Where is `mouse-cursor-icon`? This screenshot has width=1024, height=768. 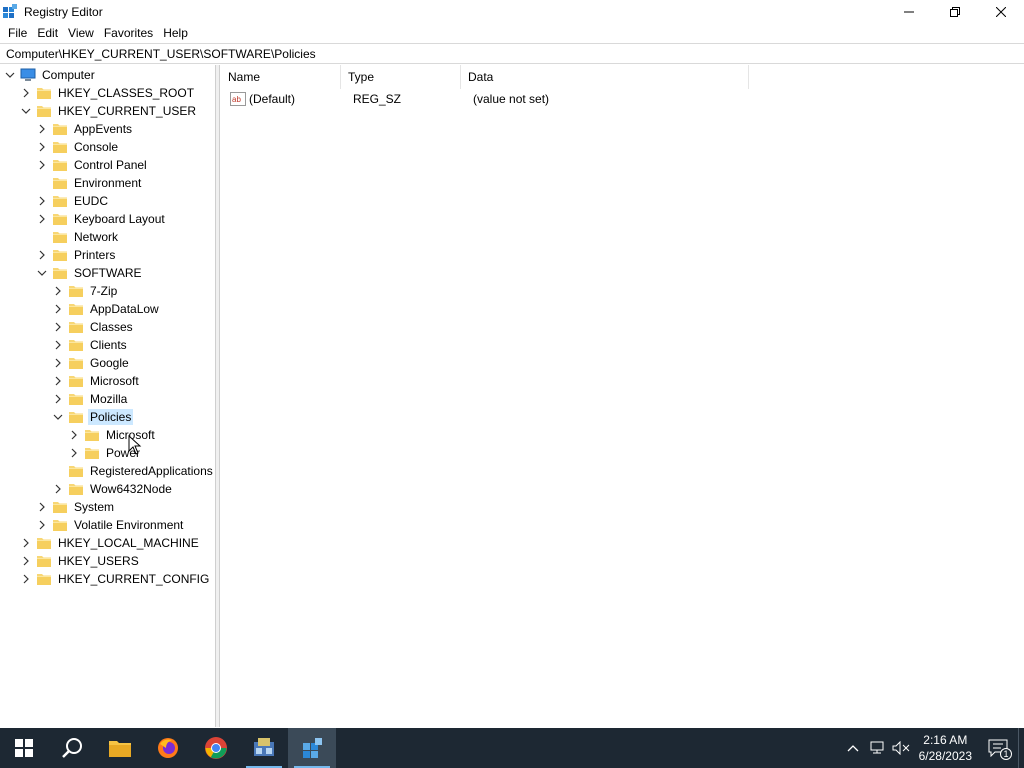 mouse-cursor-icon is located at coordinates (135, 444).